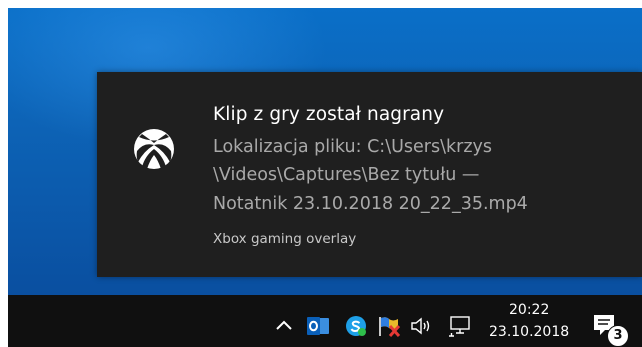 This screenshot has height=347, width=642. What do you see at coordinates (389, 326) in the screenshot?
I see `security-flag-icon` at bounding box center [389, 326].